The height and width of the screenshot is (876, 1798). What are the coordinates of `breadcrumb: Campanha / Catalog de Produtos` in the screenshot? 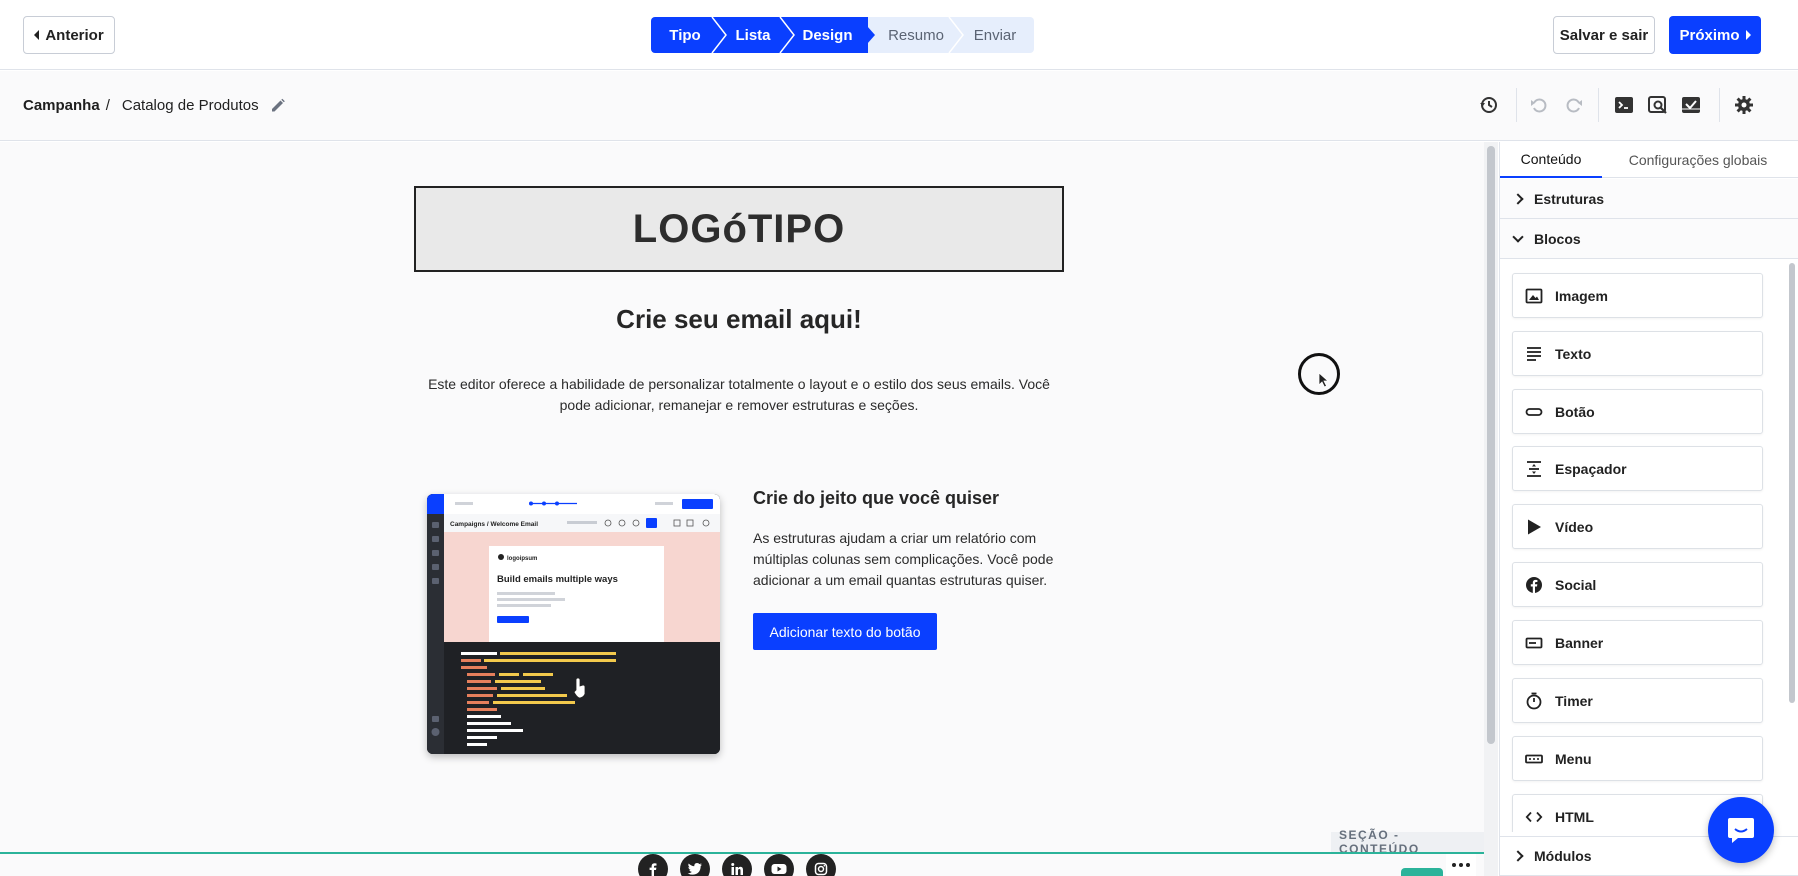 It's located at (141, 105).